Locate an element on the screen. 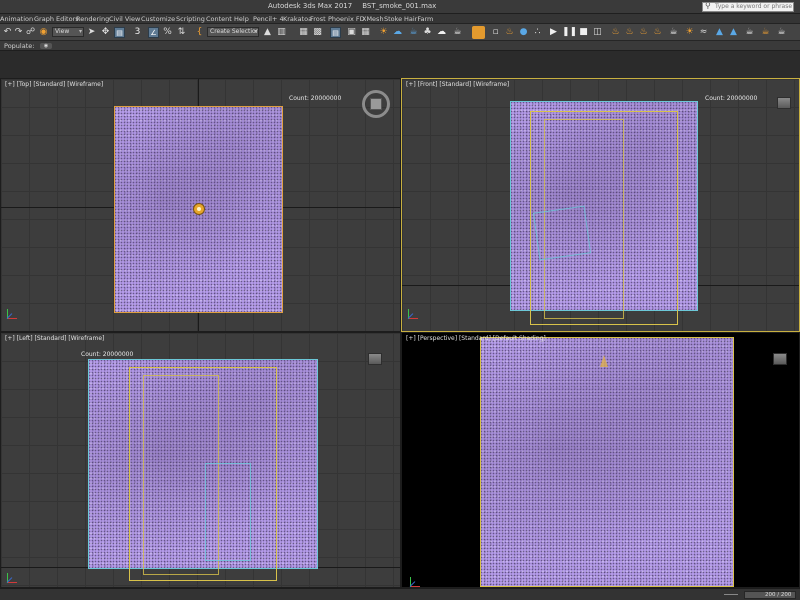 Image resolution: width=800 pixels, height=600 pixels. menu-item-customize: Customize is located at coordinates (158, 19).